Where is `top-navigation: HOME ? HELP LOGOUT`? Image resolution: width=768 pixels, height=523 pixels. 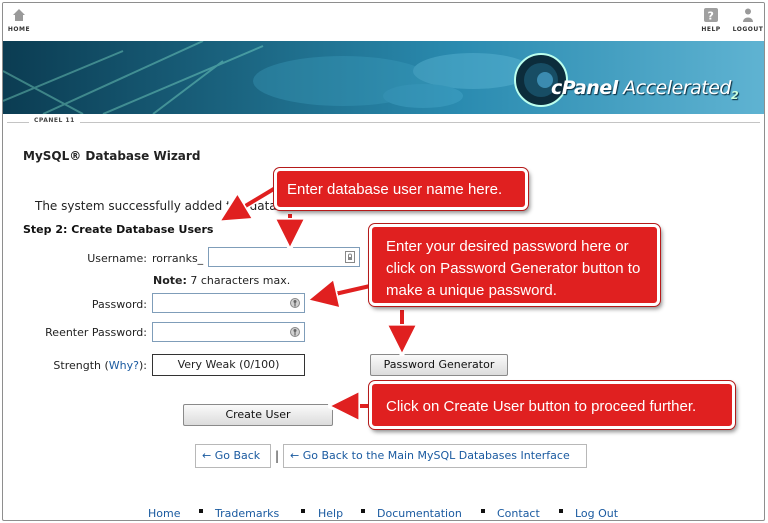
top-navigation: HOME ? HELP LOGOUT is located at coordinates (383, 22).